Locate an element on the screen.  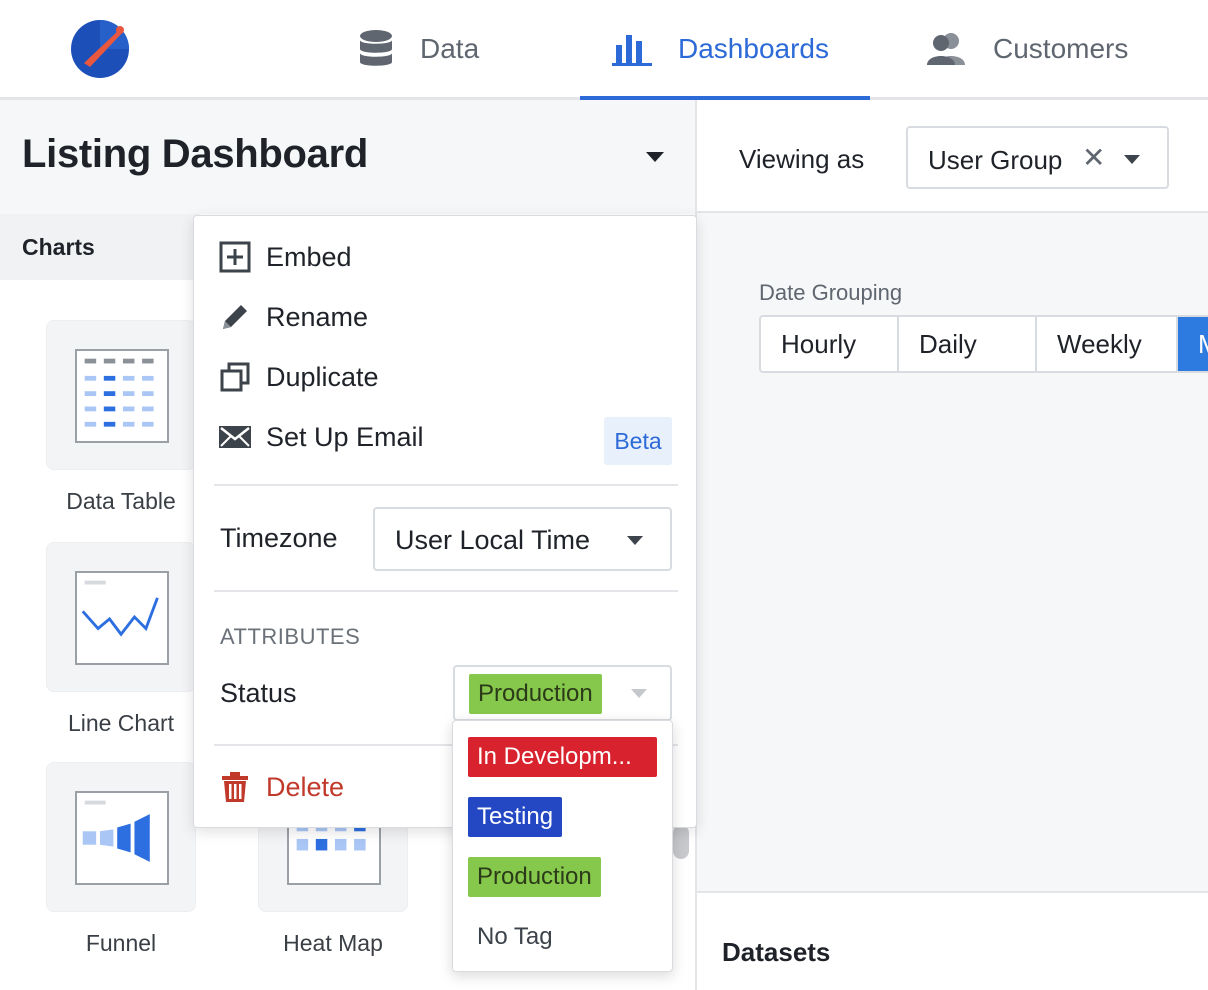
data-table-icon is located at coordinates (122, 396).